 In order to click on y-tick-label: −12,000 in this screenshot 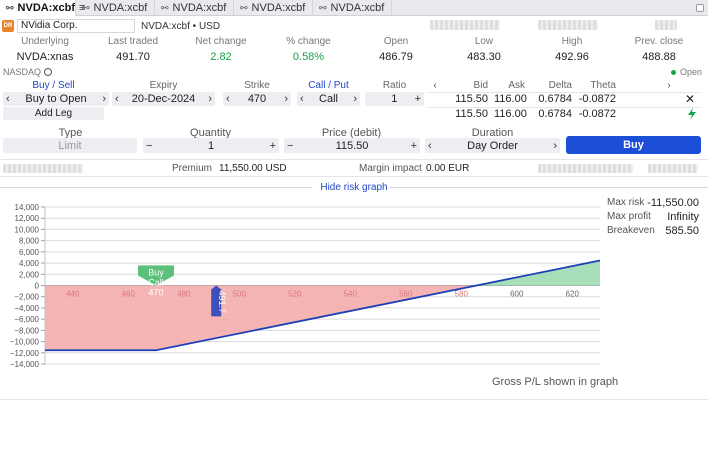, I will do `click(25, 353)`.